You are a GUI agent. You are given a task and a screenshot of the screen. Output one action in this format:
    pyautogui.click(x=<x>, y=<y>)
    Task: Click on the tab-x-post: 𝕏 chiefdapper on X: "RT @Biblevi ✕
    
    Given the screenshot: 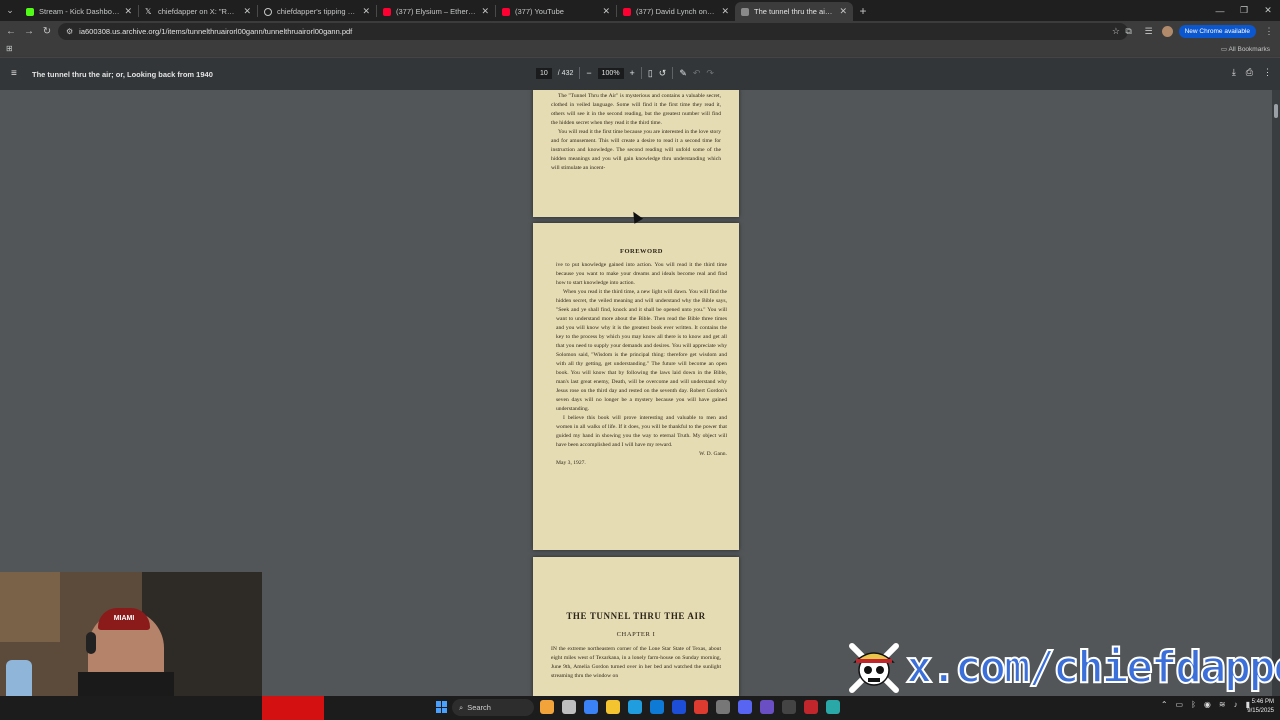 What is the action you would take?
    pyautogui.click(x=198, y=11)
    